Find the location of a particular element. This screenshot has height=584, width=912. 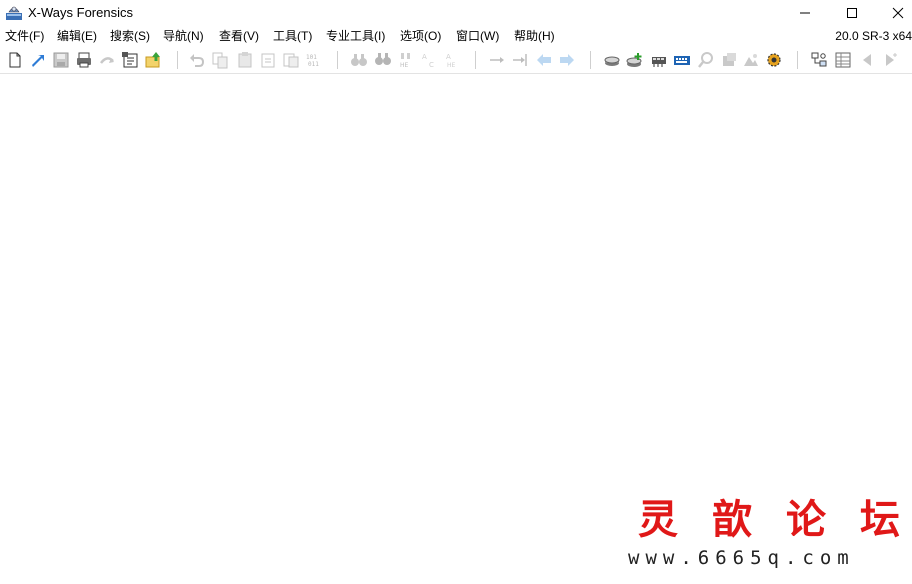

find-hex-icon is located at coordinates (383, 60).